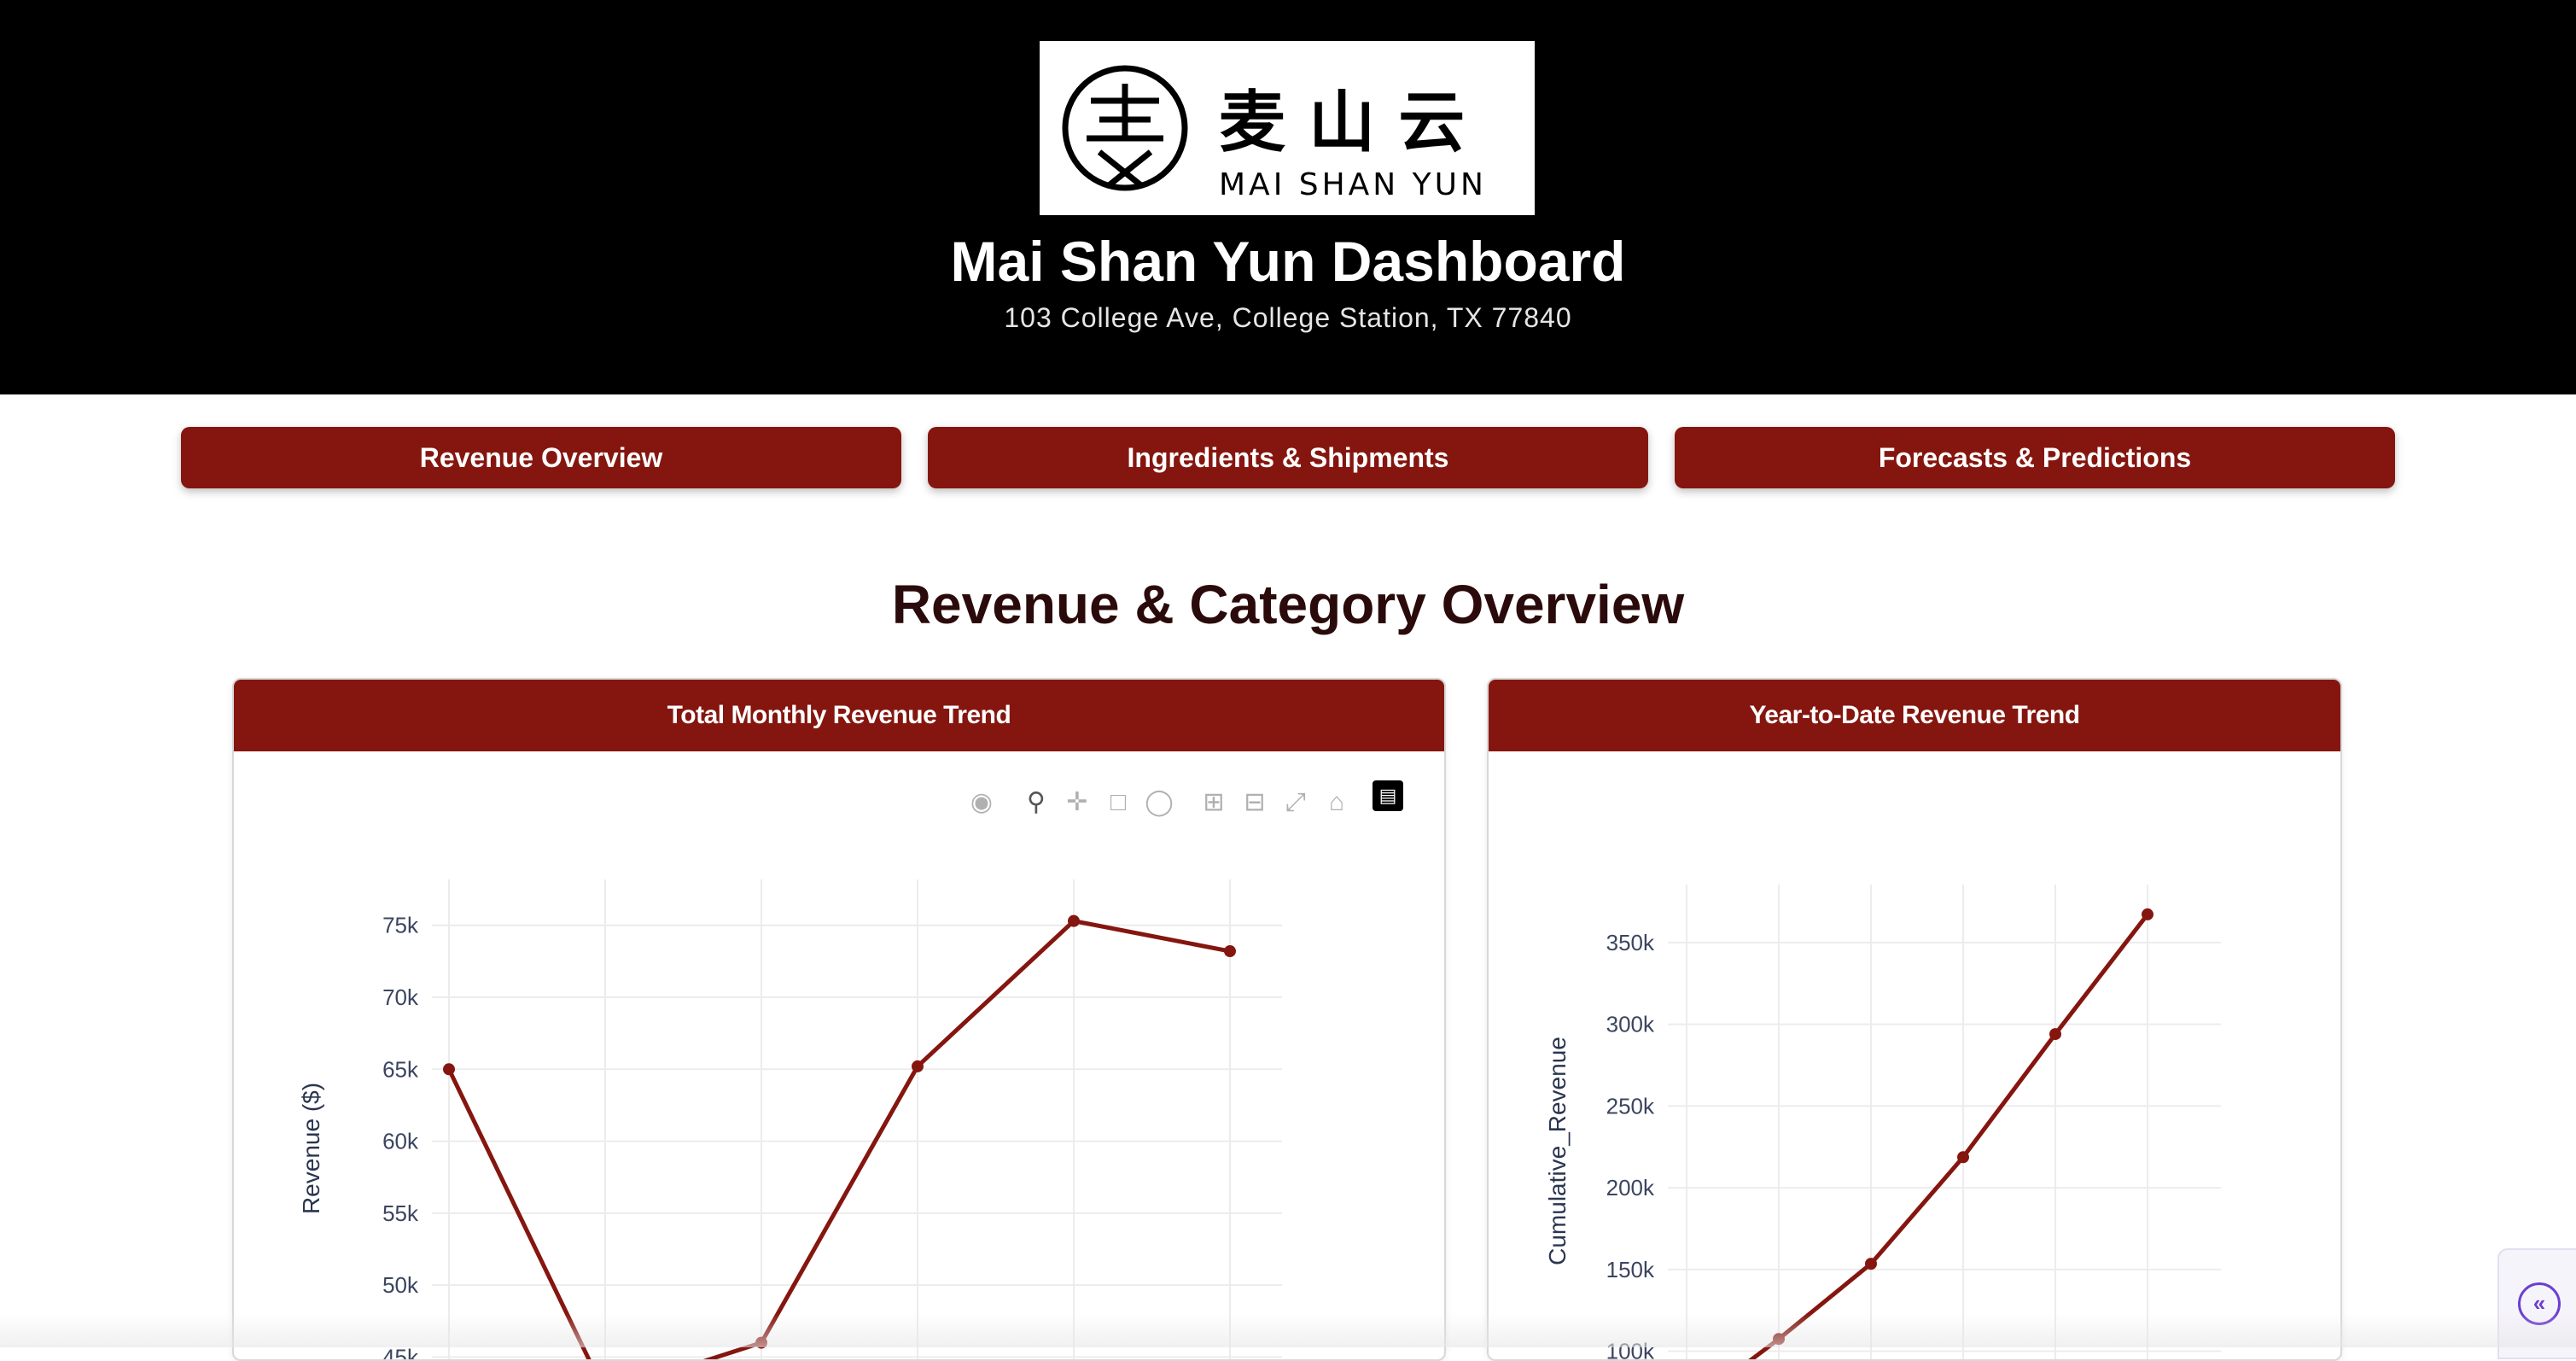 Image resolution: width=2576 pixels, height=1361 pixels. I want to click on y-tick-label: 200k, so click(1630, 1187).